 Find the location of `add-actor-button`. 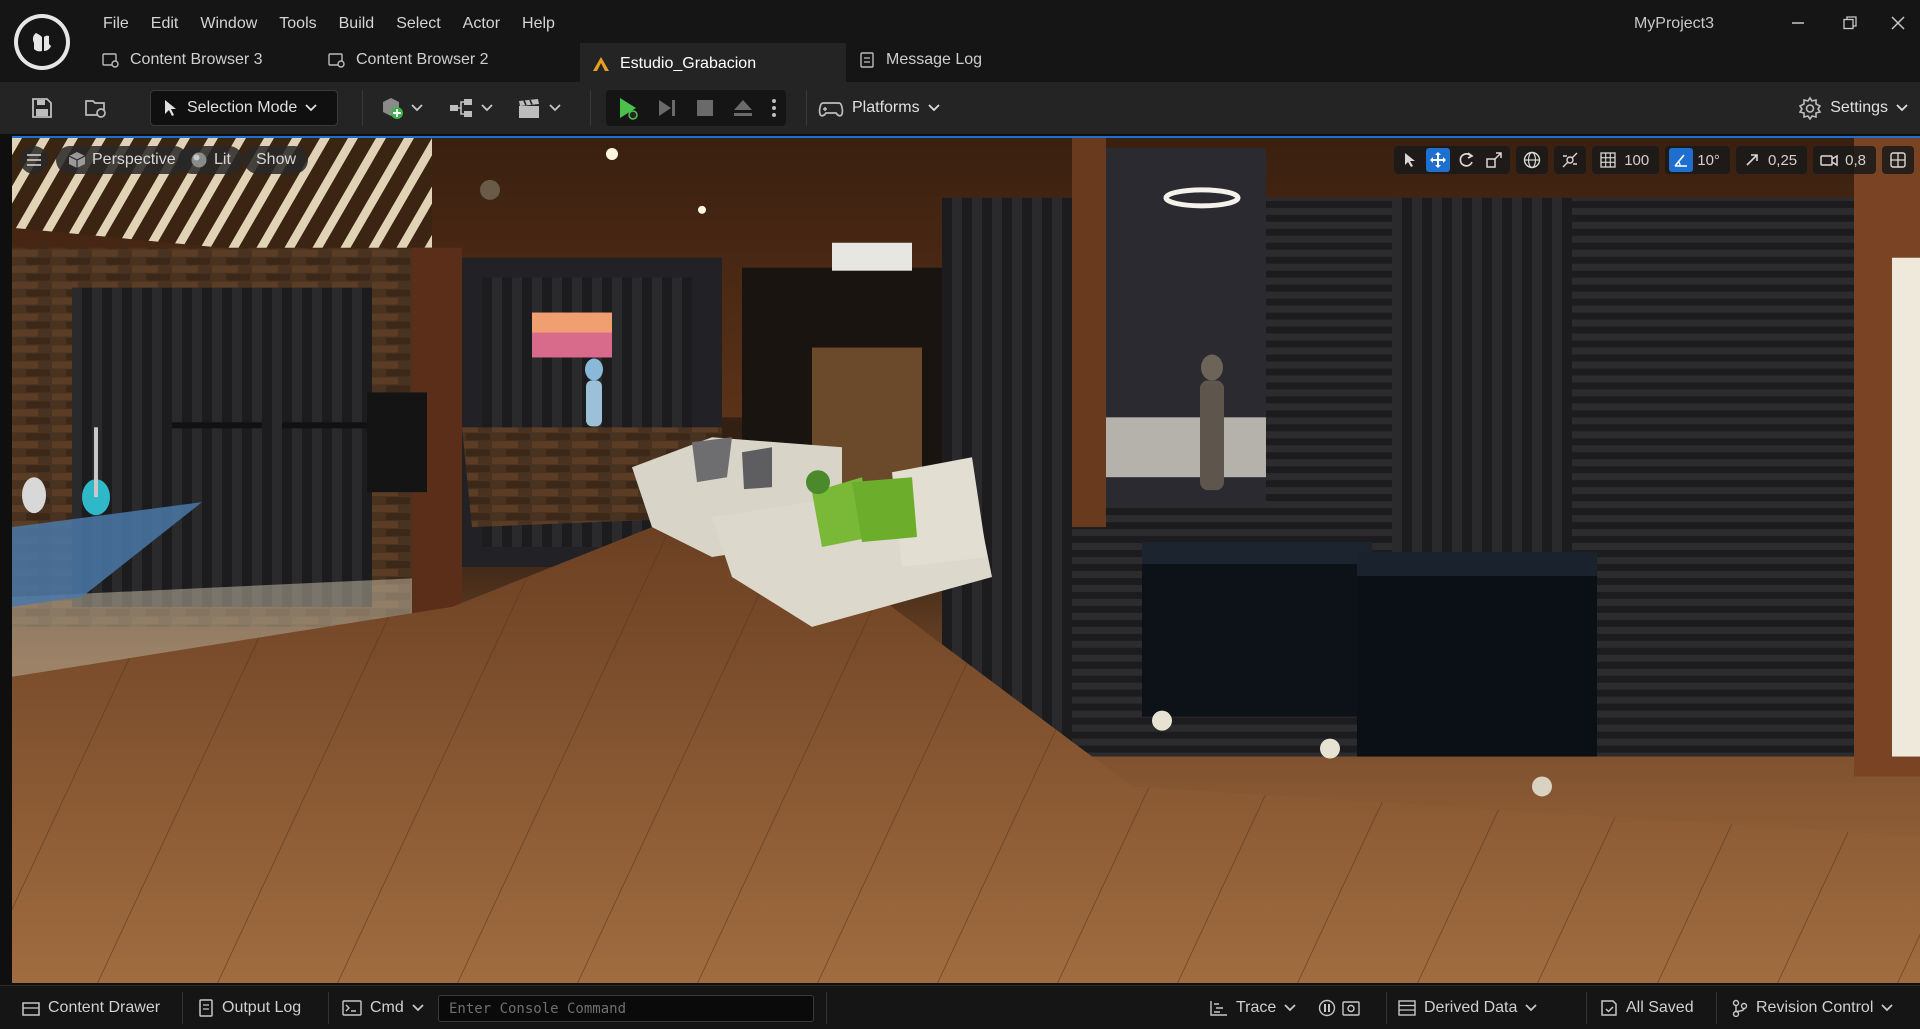

add-actor-button is located at coordinates (401, 108).